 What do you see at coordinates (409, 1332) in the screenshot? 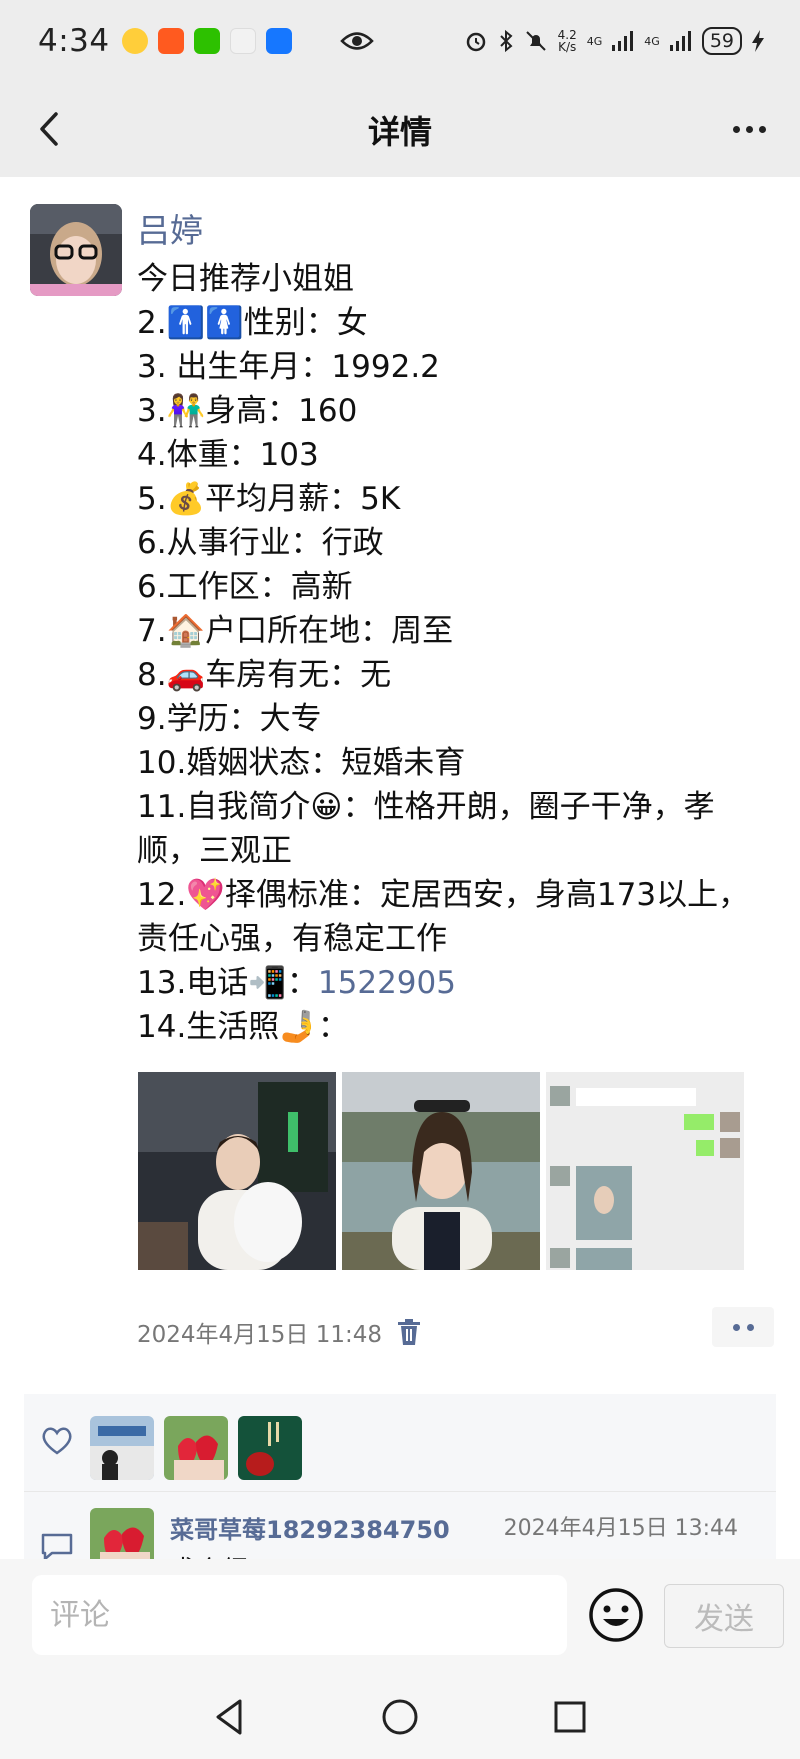
I see `trash-icon` at bounding box center [409, 1332].